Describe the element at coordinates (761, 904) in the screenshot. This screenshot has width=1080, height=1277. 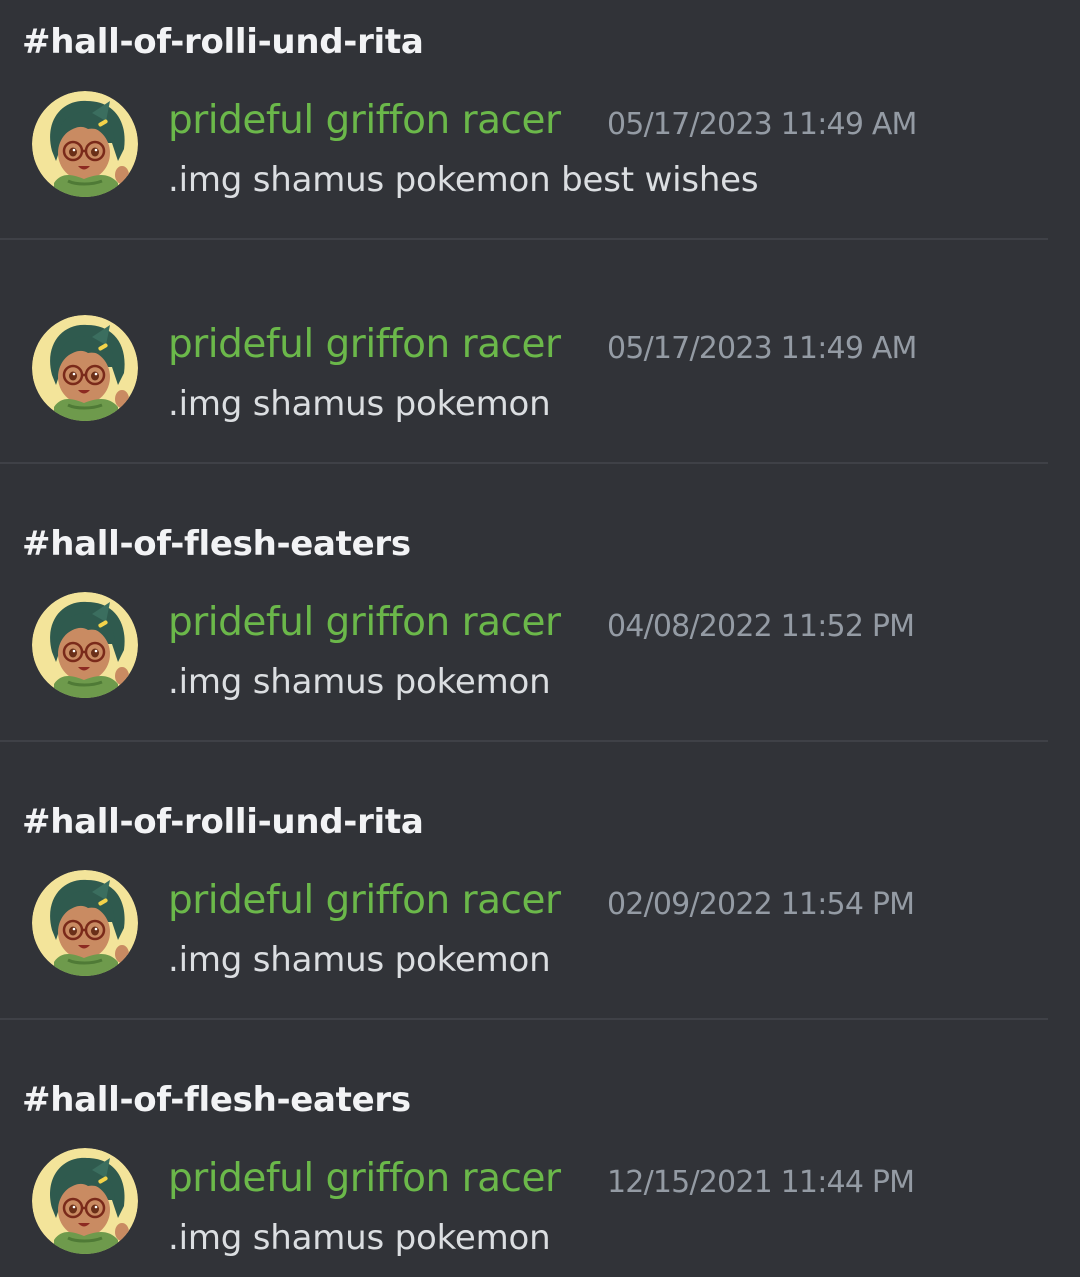
I see `message-timestamp: 02/09/2022 11:54 PM` at that location.